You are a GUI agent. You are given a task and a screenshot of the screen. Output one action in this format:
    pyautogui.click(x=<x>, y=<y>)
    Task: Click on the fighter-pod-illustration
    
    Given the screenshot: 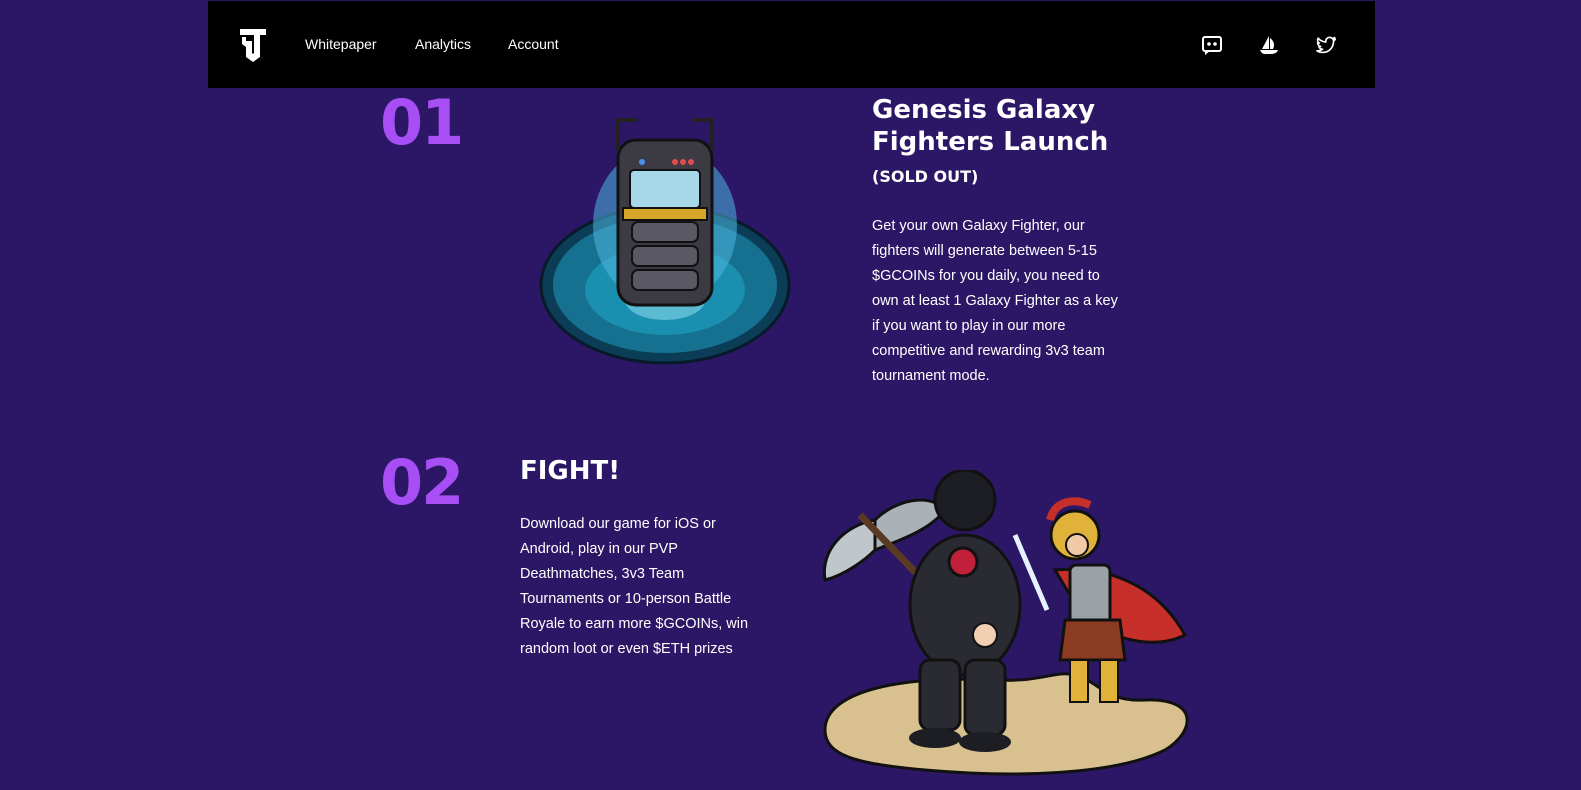 What is the action you would take?
    pyautogui.click(x=665, y=241)
    